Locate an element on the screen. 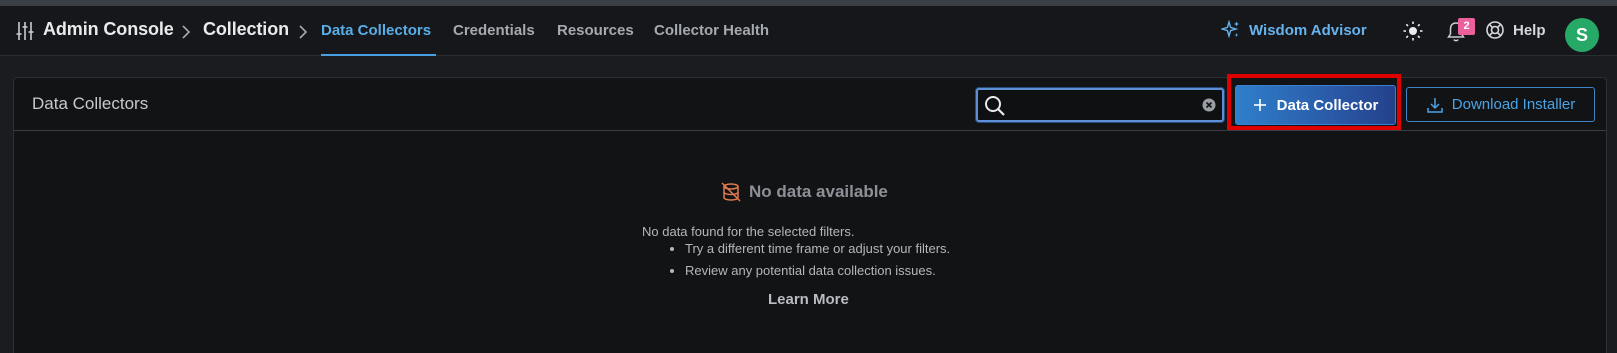  help-button: Help is located at coordinates (1515, 30).